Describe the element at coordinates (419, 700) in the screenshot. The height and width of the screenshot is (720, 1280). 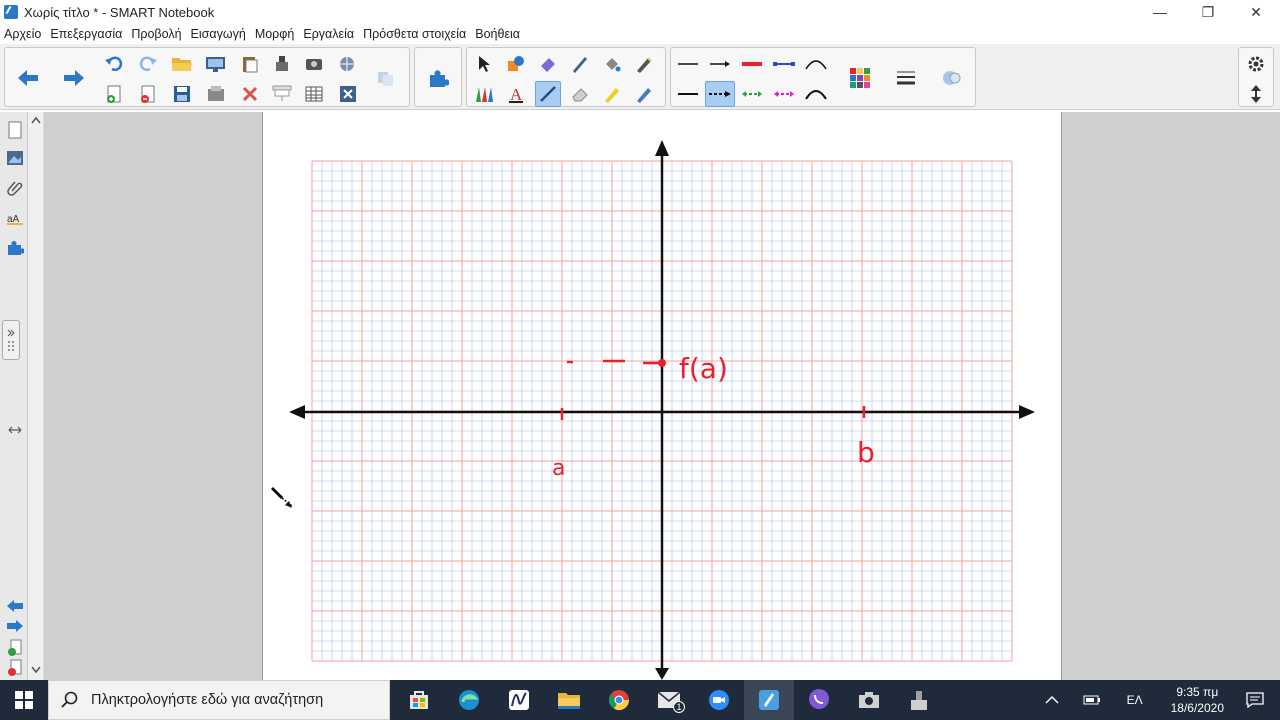
I see `taskbar-store-app` at that location.